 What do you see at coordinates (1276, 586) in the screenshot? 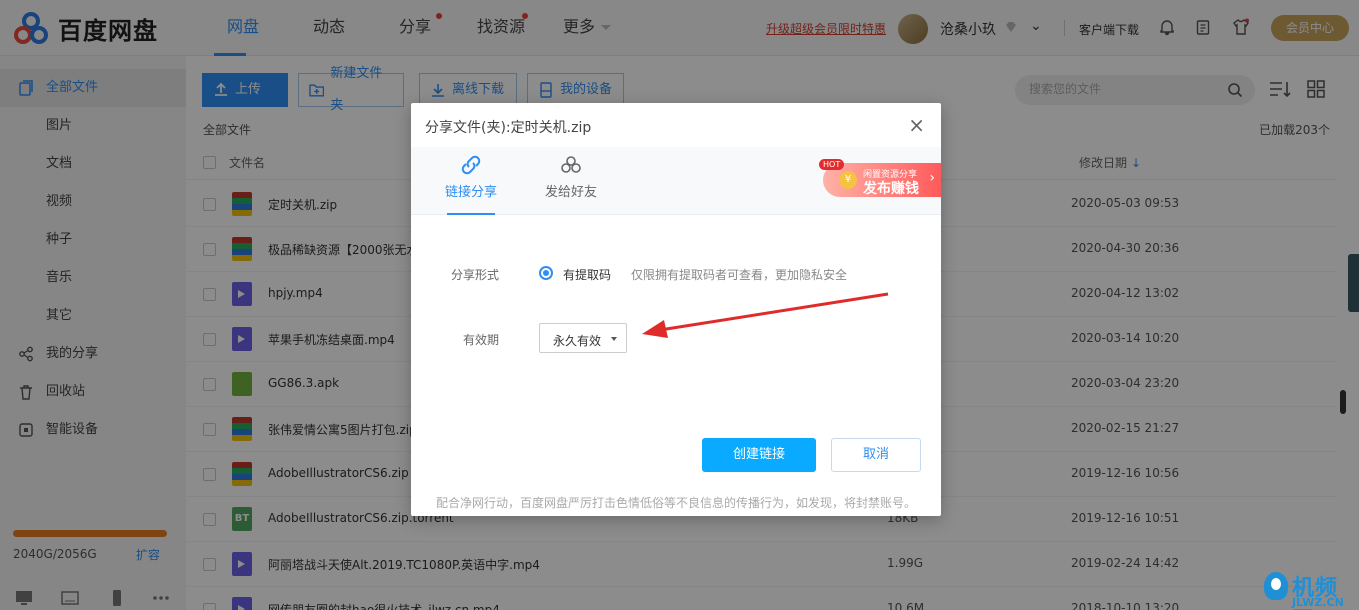
I see `bird-logo-icon` at bounding box center [1276, 586].